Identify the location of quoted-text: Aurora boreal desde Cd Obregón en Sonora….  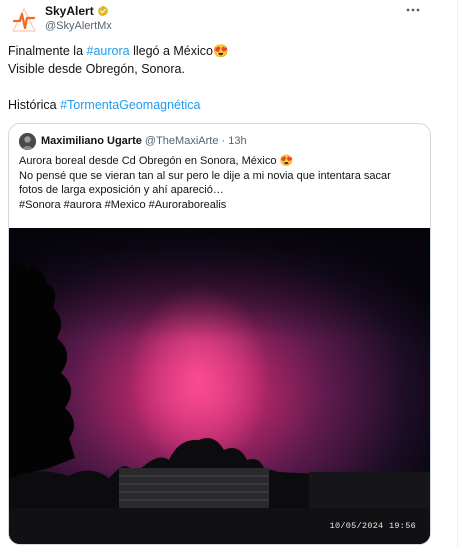
(221, 183).